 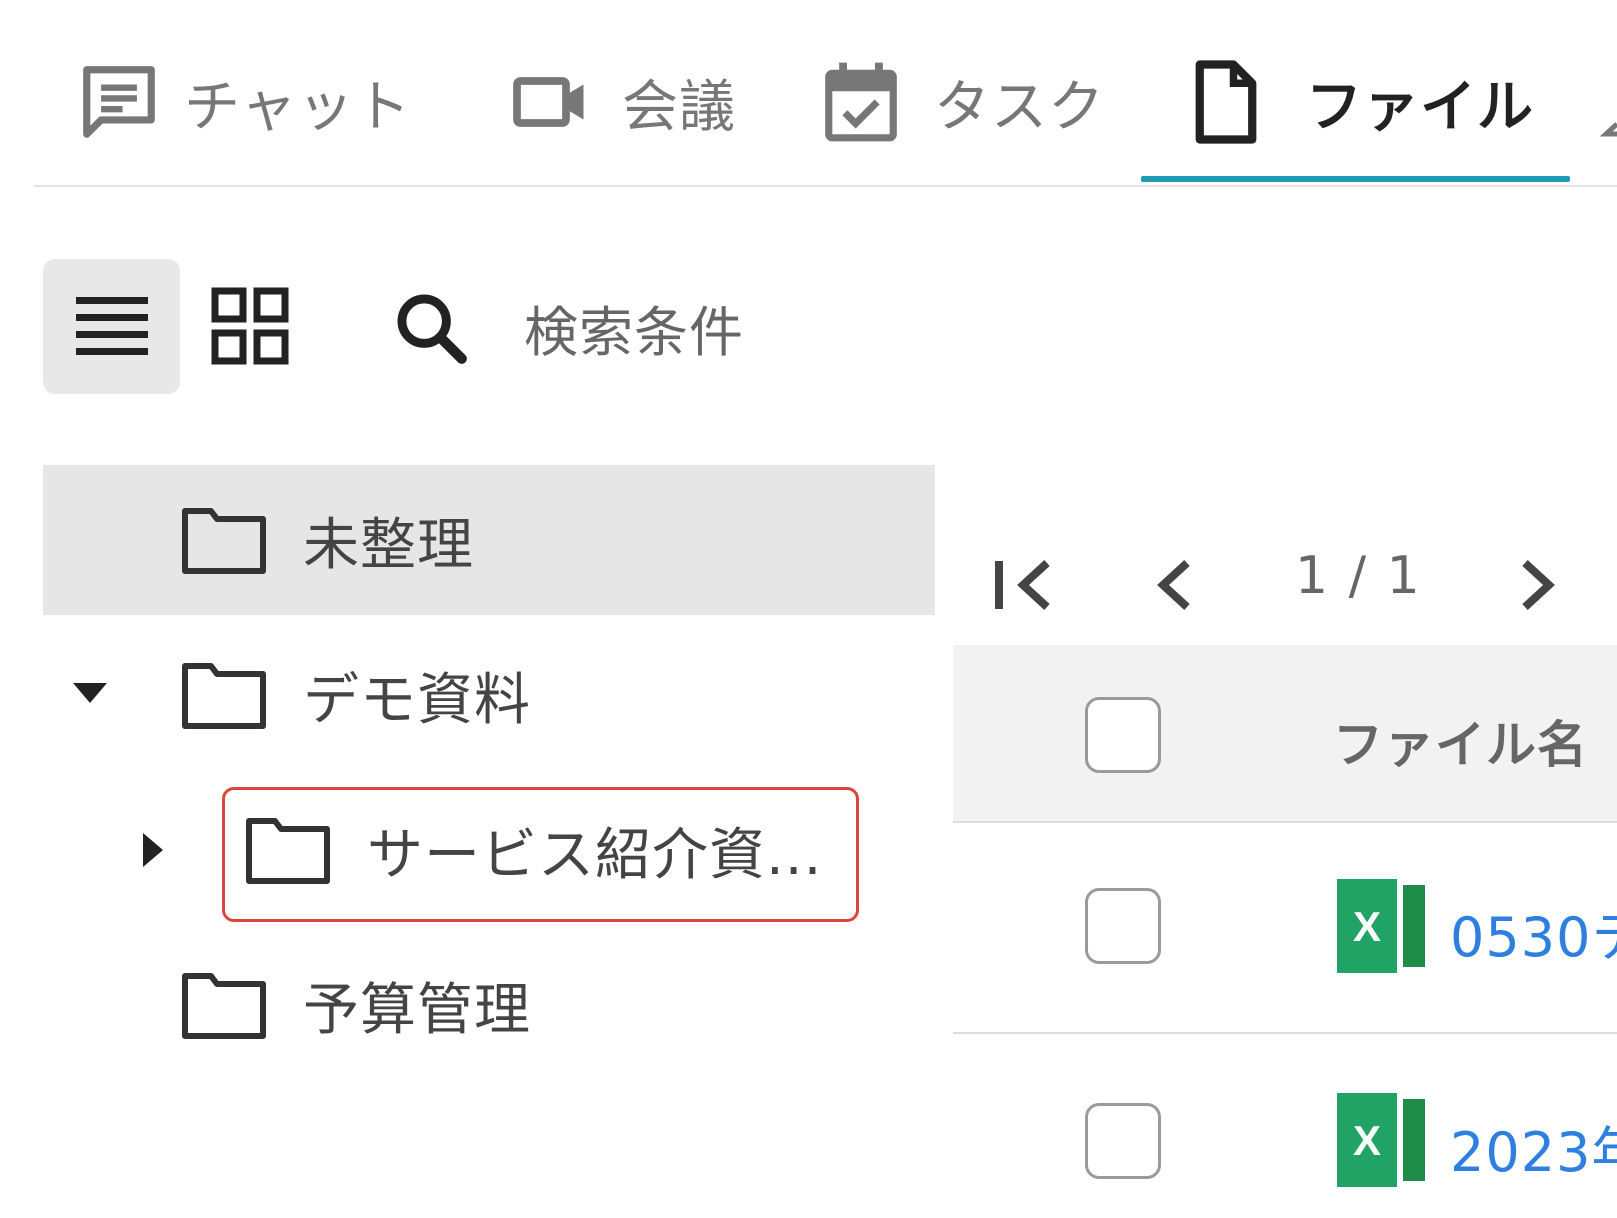 I want to click on search-conditions-button: 検索条件, so click(x=567, y=327).